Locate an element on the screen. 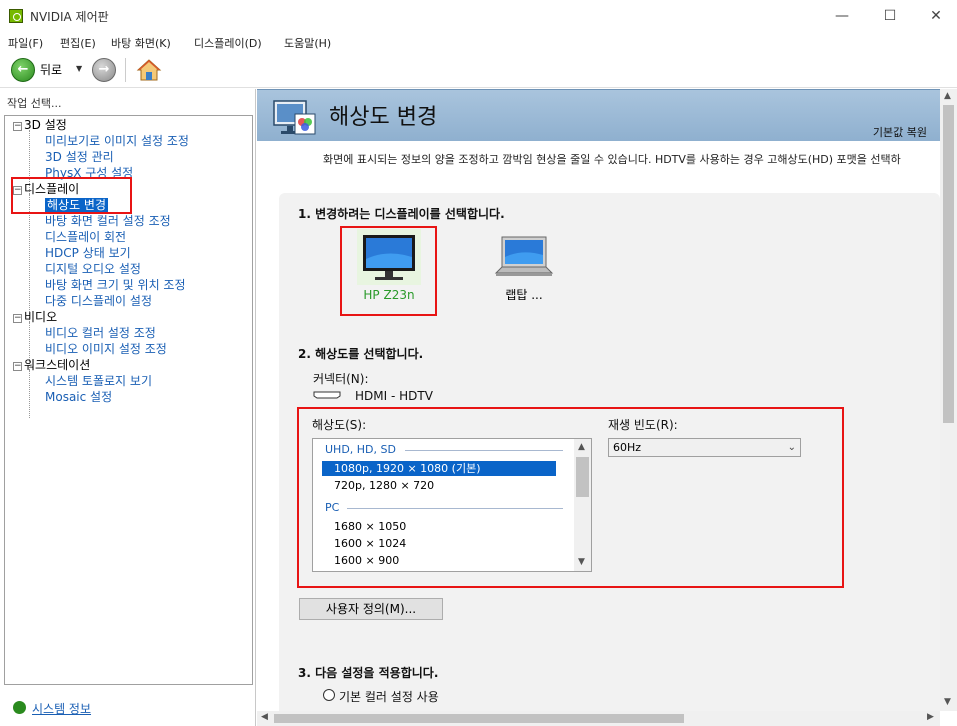  nvidia-logo-icon is located at coordinates (16, 16).